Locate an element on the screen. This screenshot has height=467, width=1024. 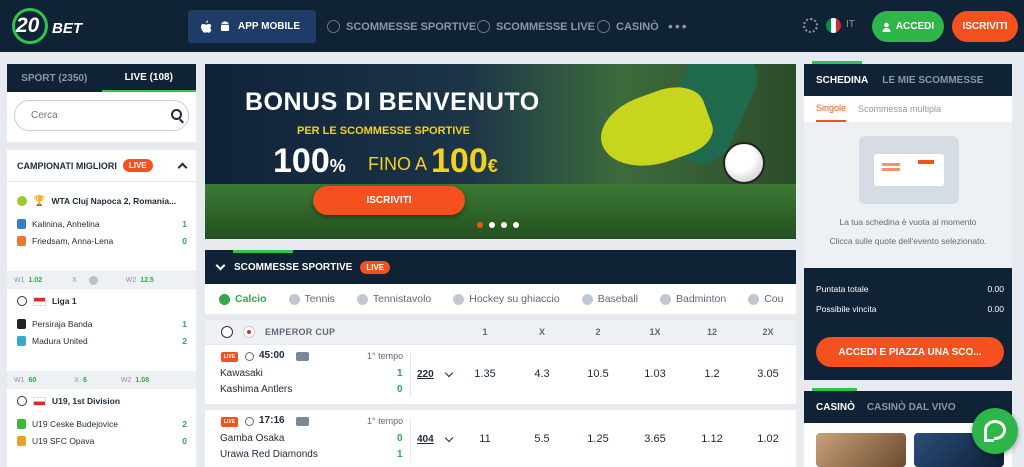
col-header: 2 is located at coordinates (598, 332).